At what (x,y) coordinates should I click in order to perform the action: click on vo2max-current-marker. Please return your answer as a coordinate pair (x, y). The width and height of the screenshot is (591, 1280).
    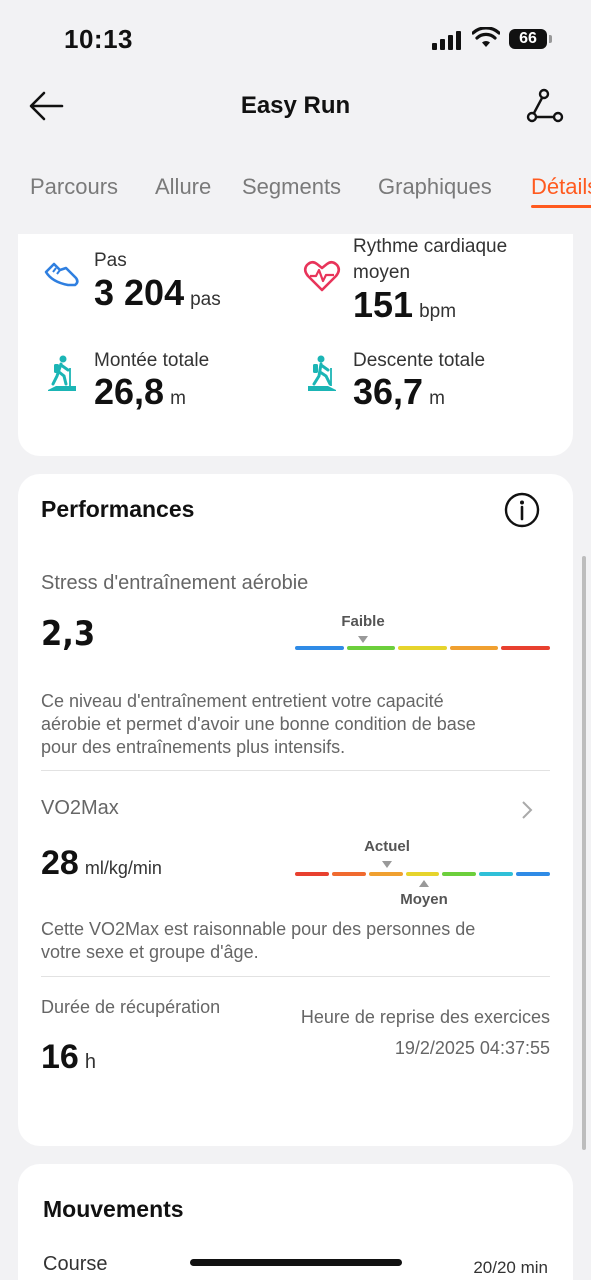
    Looking at the image, I should click on (387, 864).